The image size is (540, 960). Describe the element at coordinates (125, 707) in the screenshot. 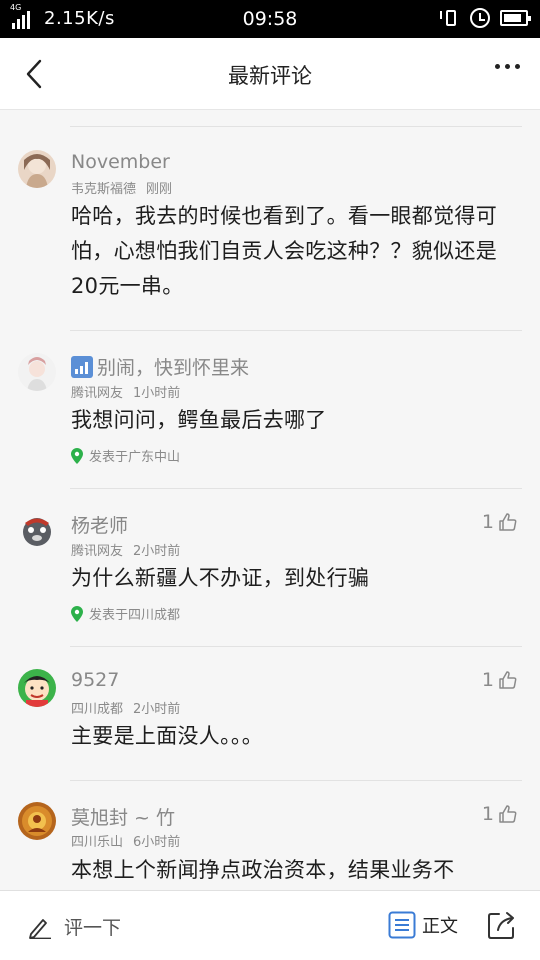

I see `comment-meta: 四川成都 2小时前` at that location.